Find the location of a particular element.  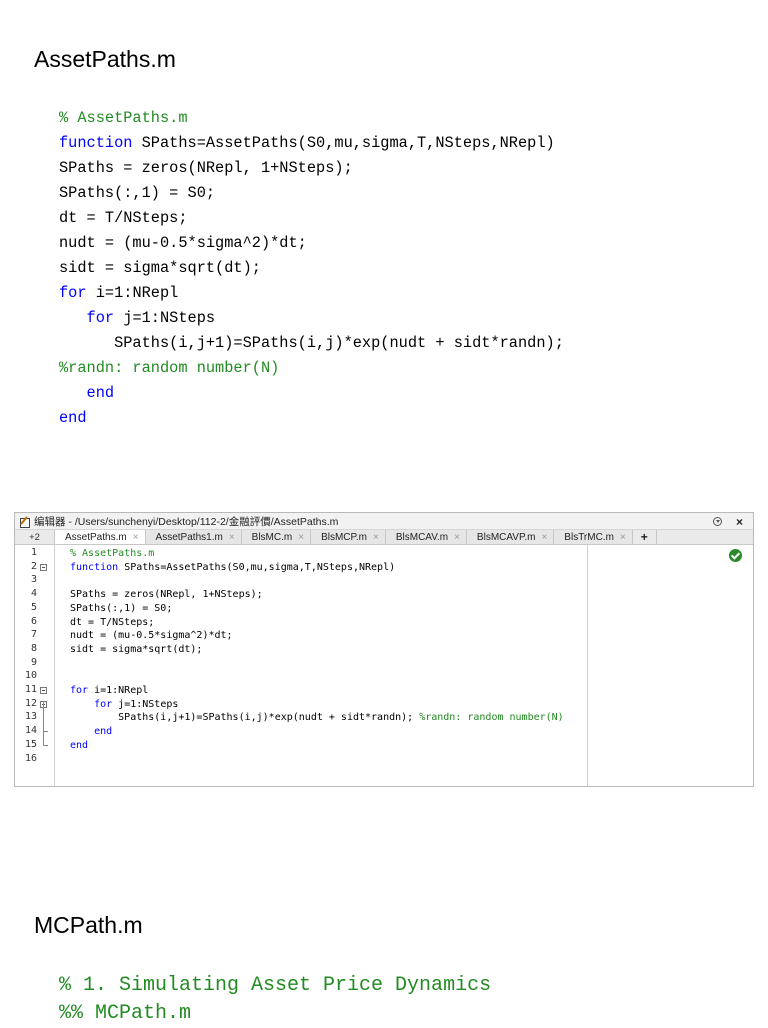

editor-tab: AssetPaths1.m × is located at coordinates (193, 537).